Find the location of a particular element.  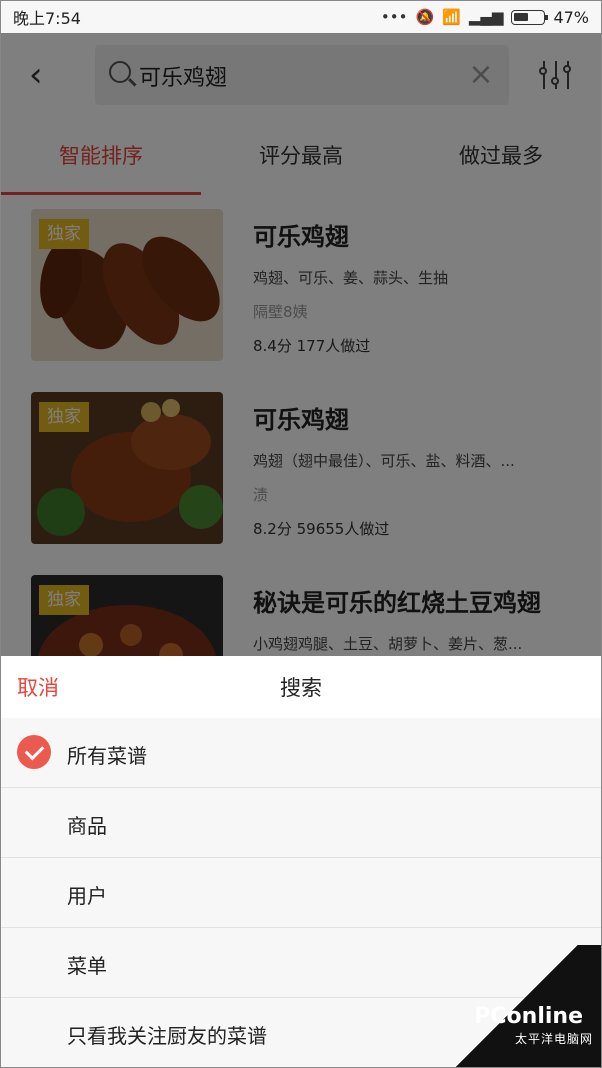

battery-icon is located at coordinates (530, 17).